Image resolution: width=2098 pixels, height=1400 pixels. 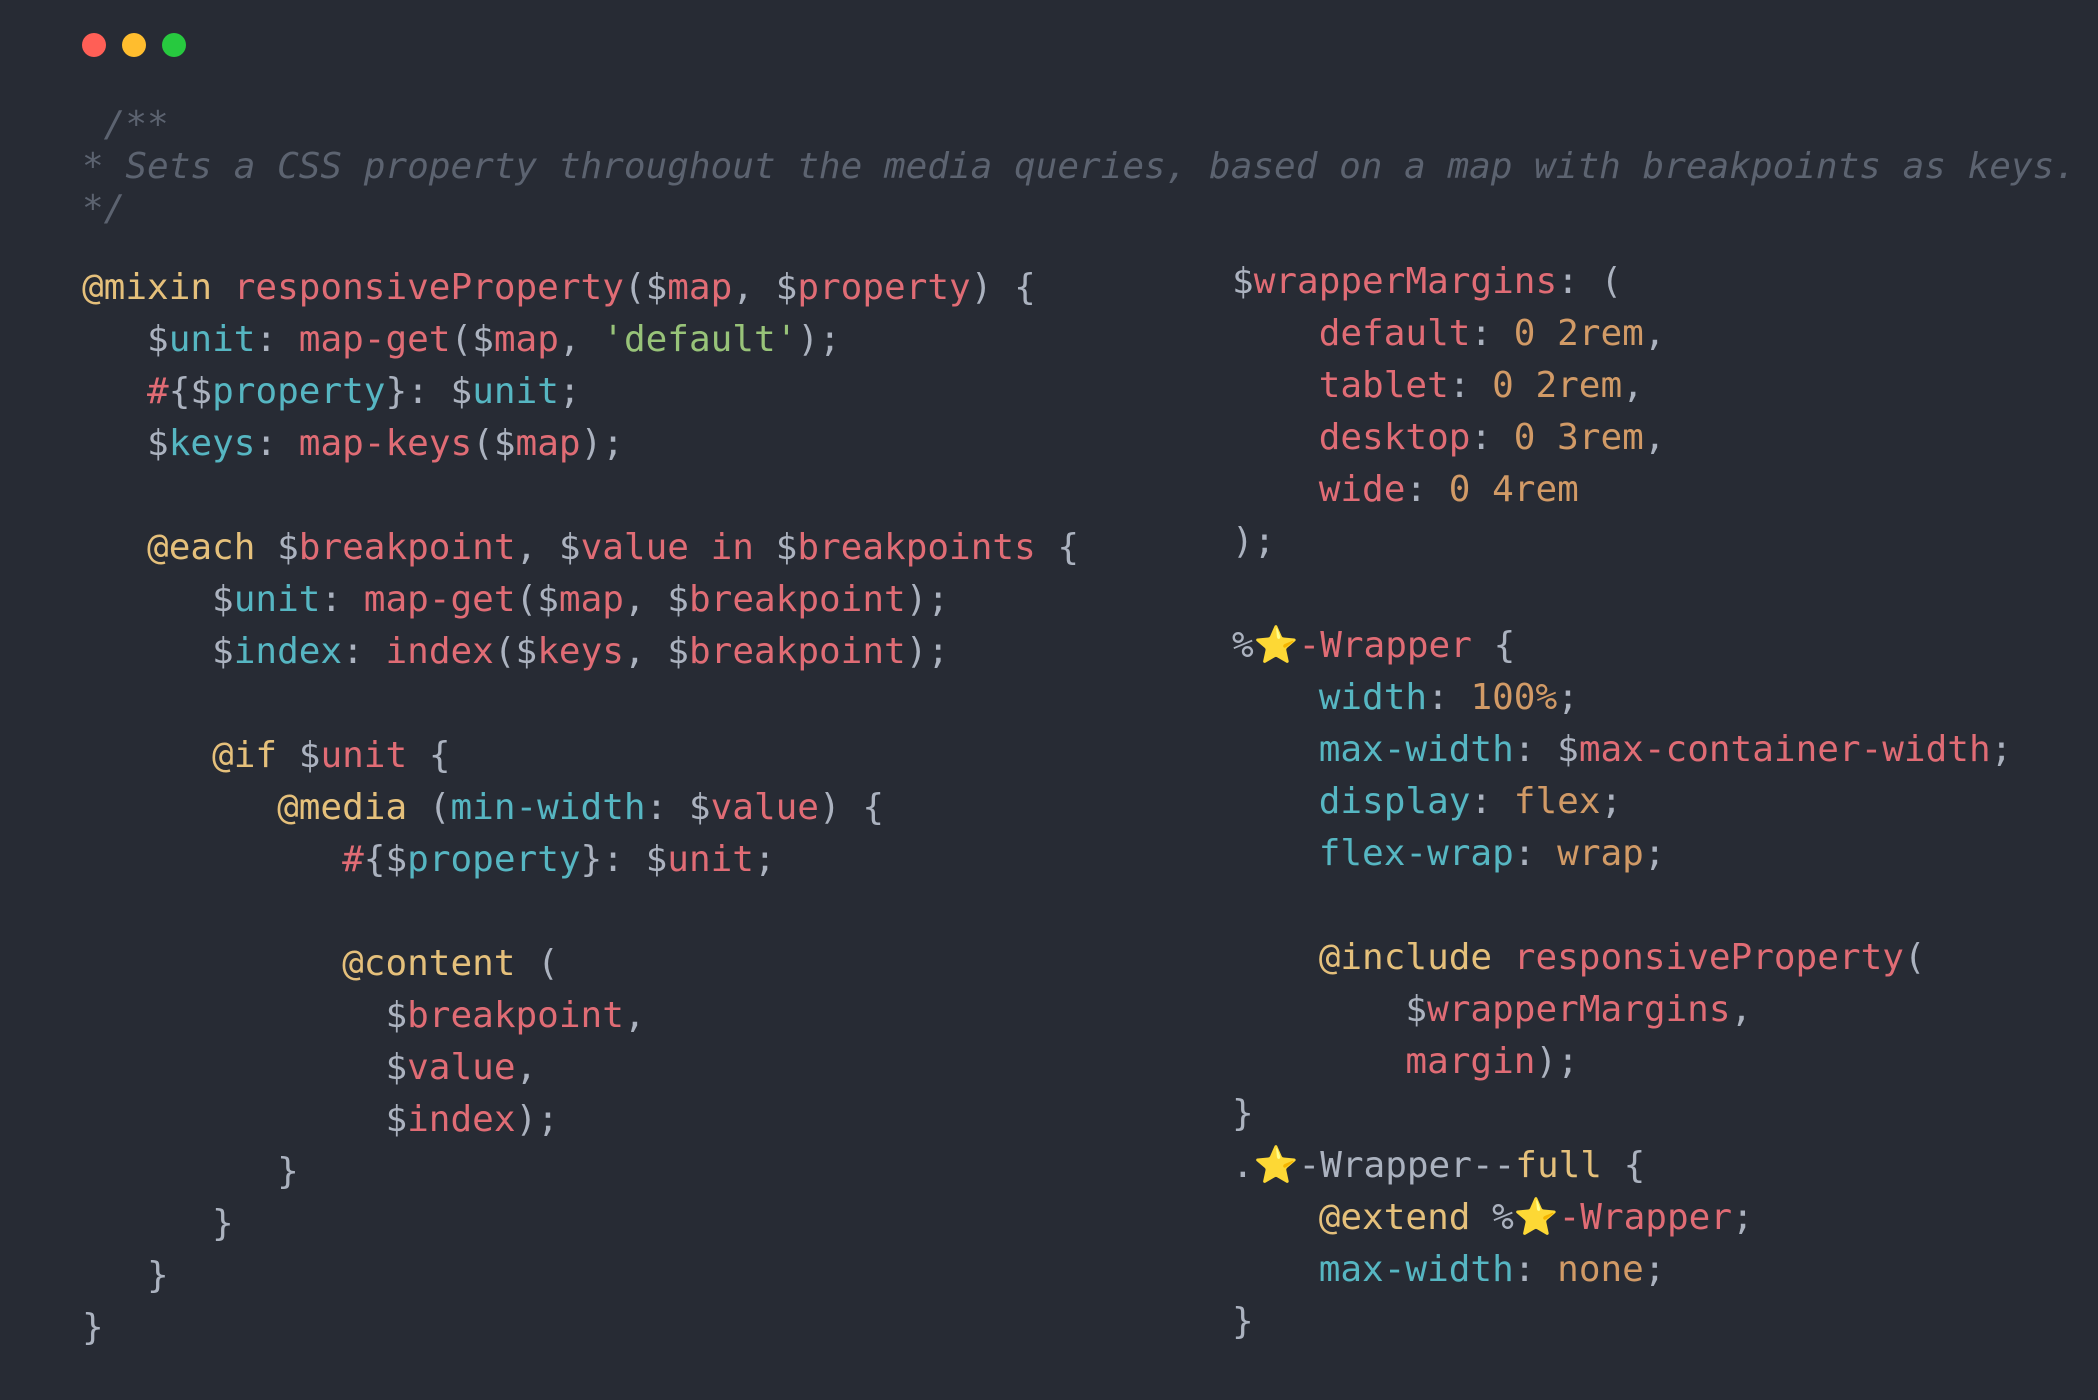 I want to click on close-button, so click(x=94, y=45).